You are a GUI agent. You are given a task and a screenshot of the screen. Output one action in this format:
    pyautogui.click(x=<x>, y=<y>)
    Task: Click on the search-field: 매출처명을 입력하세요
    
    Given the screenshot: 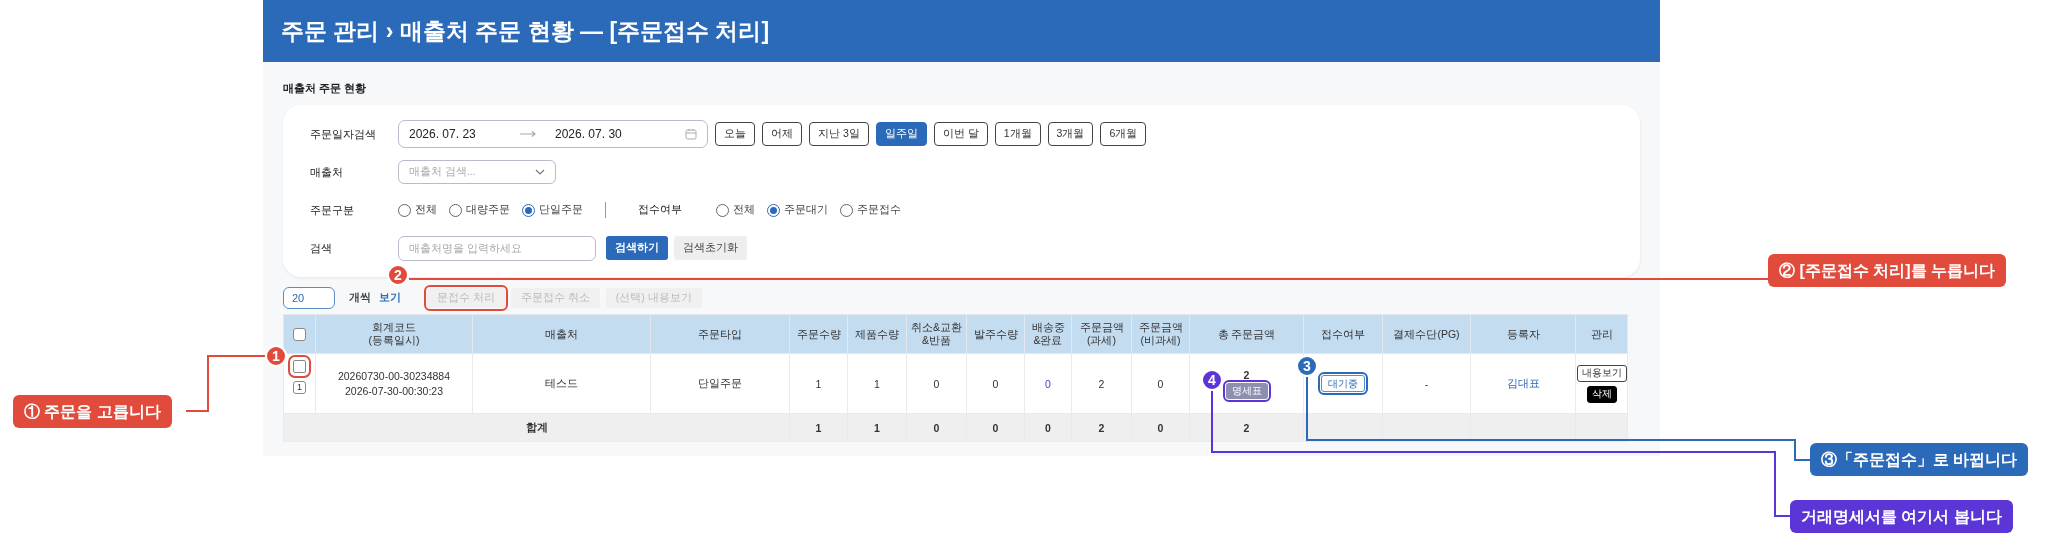 What is the action you would take?
    pyautogui.click(x=497, y=248)
    